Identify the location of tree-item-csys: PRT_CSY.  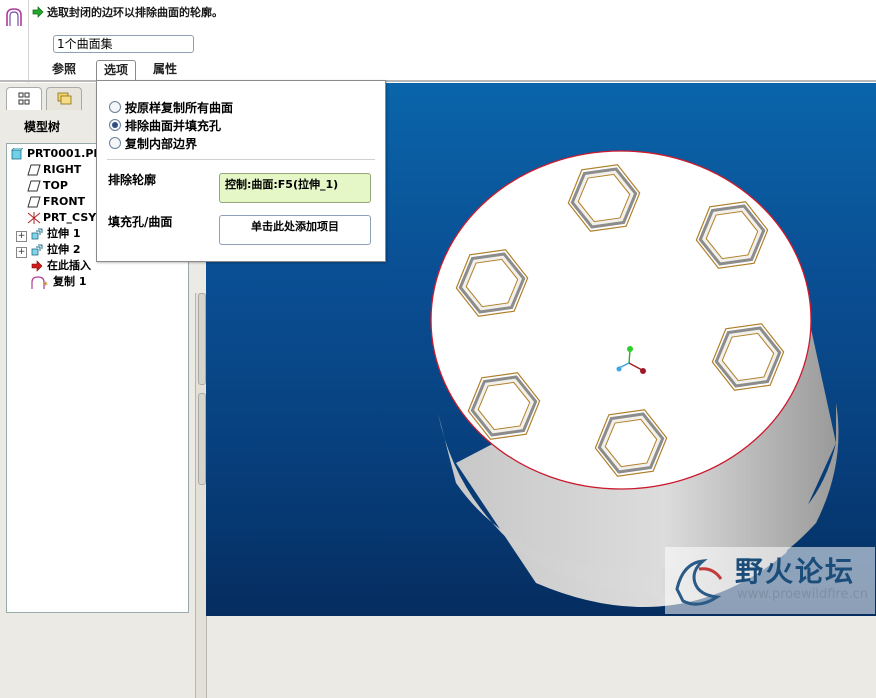
(61, 218).